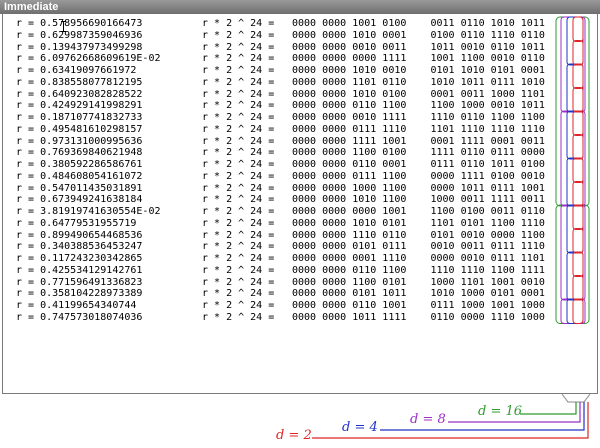 This screenshot has width=600, height=448. Describe the element at coordinates (294, 435) in the screenshot. I see `legend-label-d2: d = 2` at that location.